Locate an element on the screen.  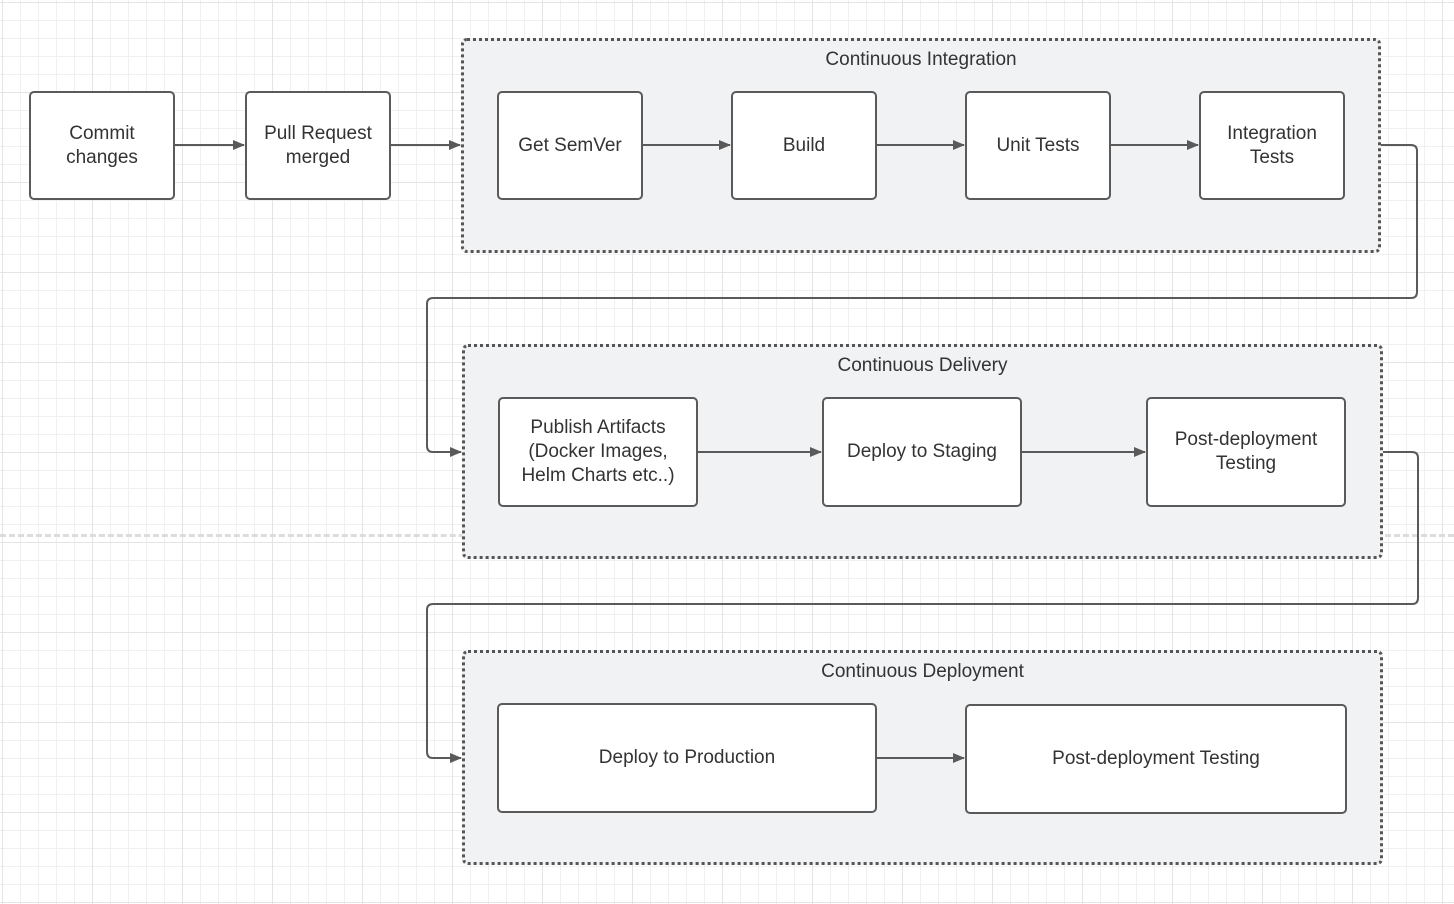
cdep-title: Continuous Deployment is located at coordinates (922, 671).